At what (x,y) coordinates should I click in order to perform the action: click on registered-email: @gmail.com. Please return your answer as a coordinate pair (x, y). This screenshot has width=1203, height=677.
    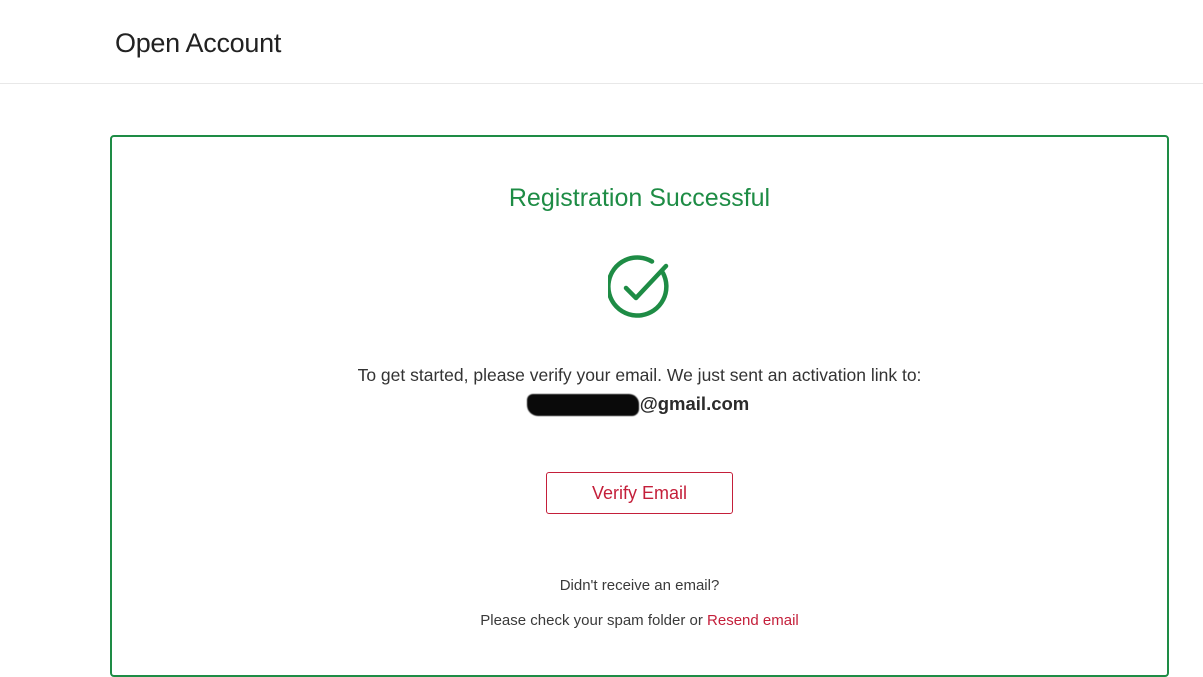
    Looking at the image, I should click on (639, 404).